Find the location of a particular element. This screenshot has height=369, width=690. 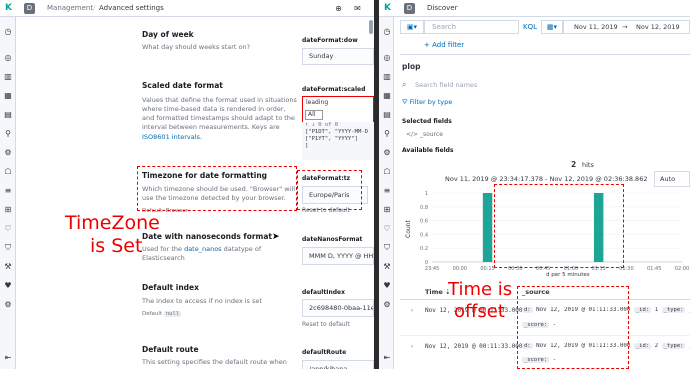

breadcrumb-advanced-settings: Advanced settings is located at coordinates (131, 8).